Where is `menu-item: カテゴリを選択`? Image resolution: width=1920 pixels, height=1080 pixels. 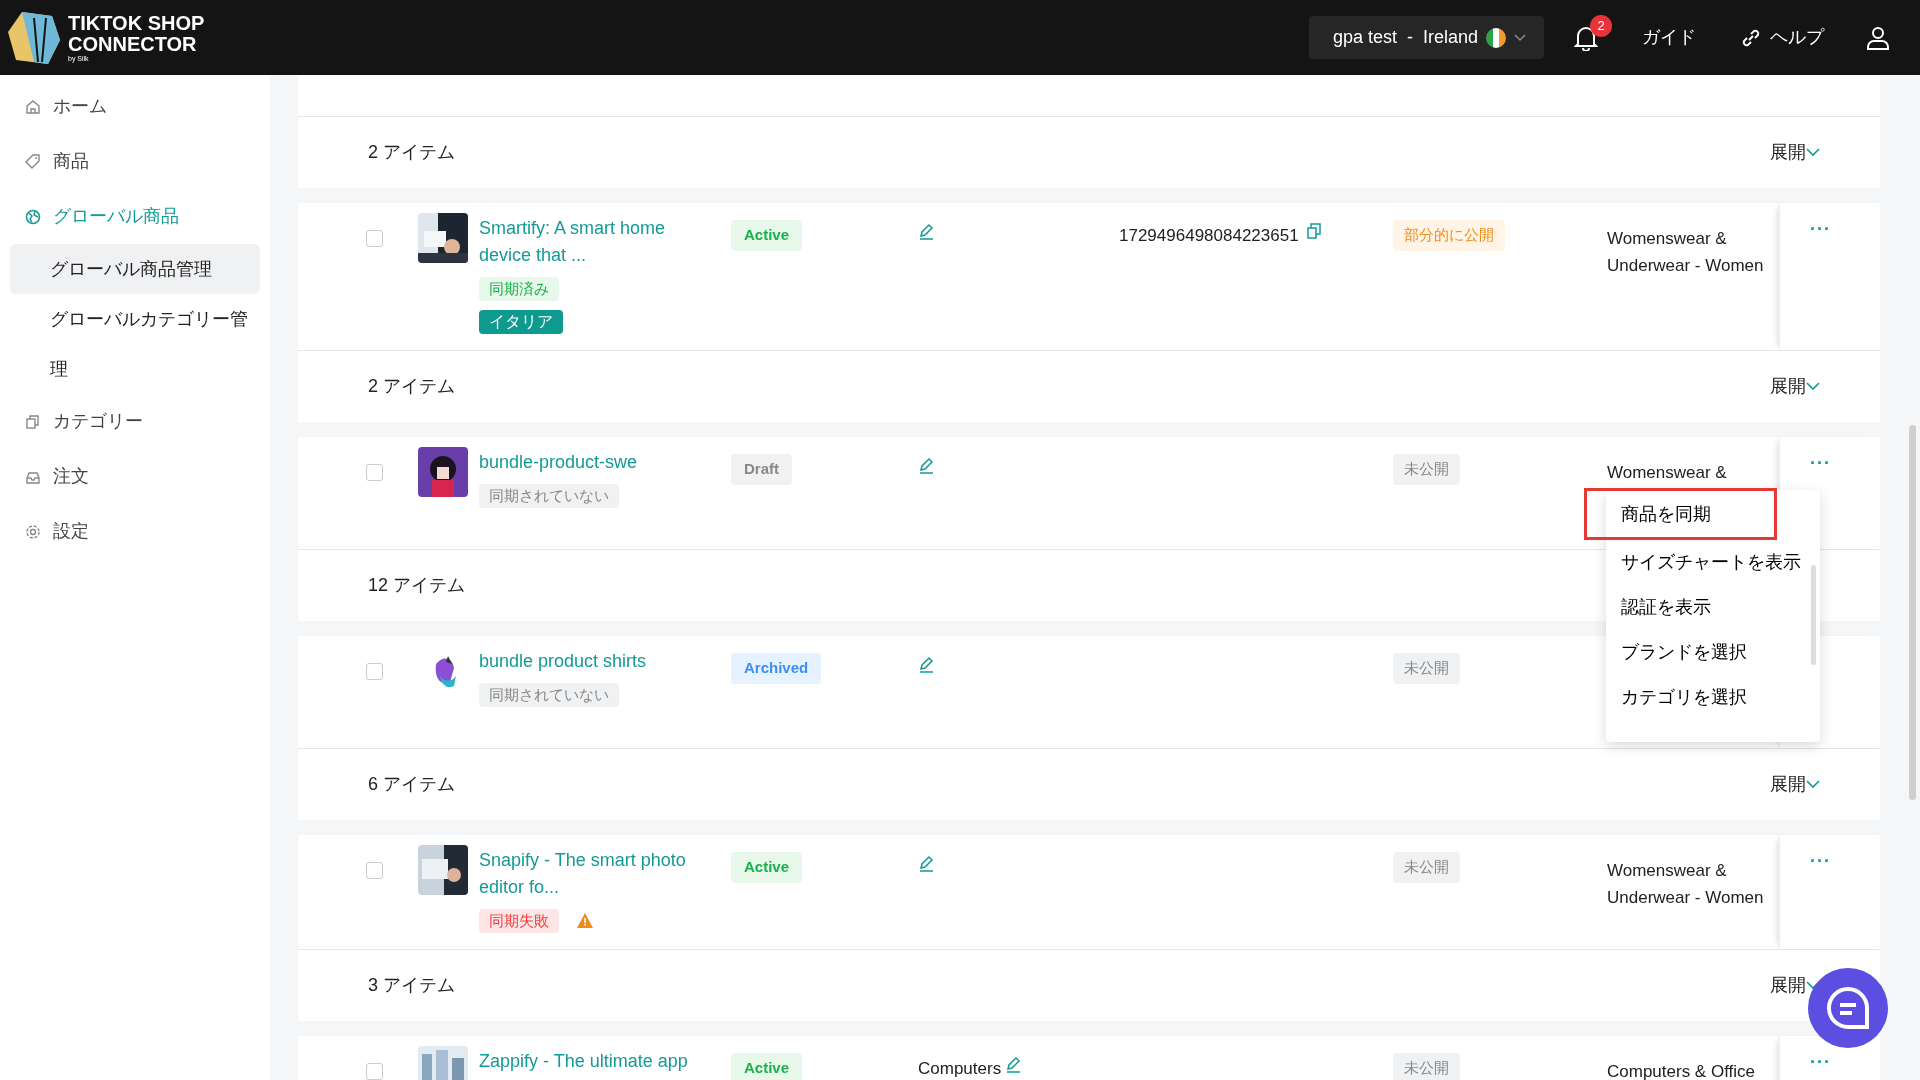 menu-item: カテゴリを選択 is located at coordinates (1713, 697).